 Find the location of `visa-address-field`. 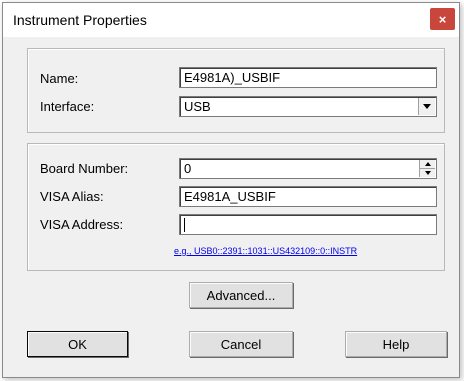

visa-address-field is located at coordinates (308, 224).